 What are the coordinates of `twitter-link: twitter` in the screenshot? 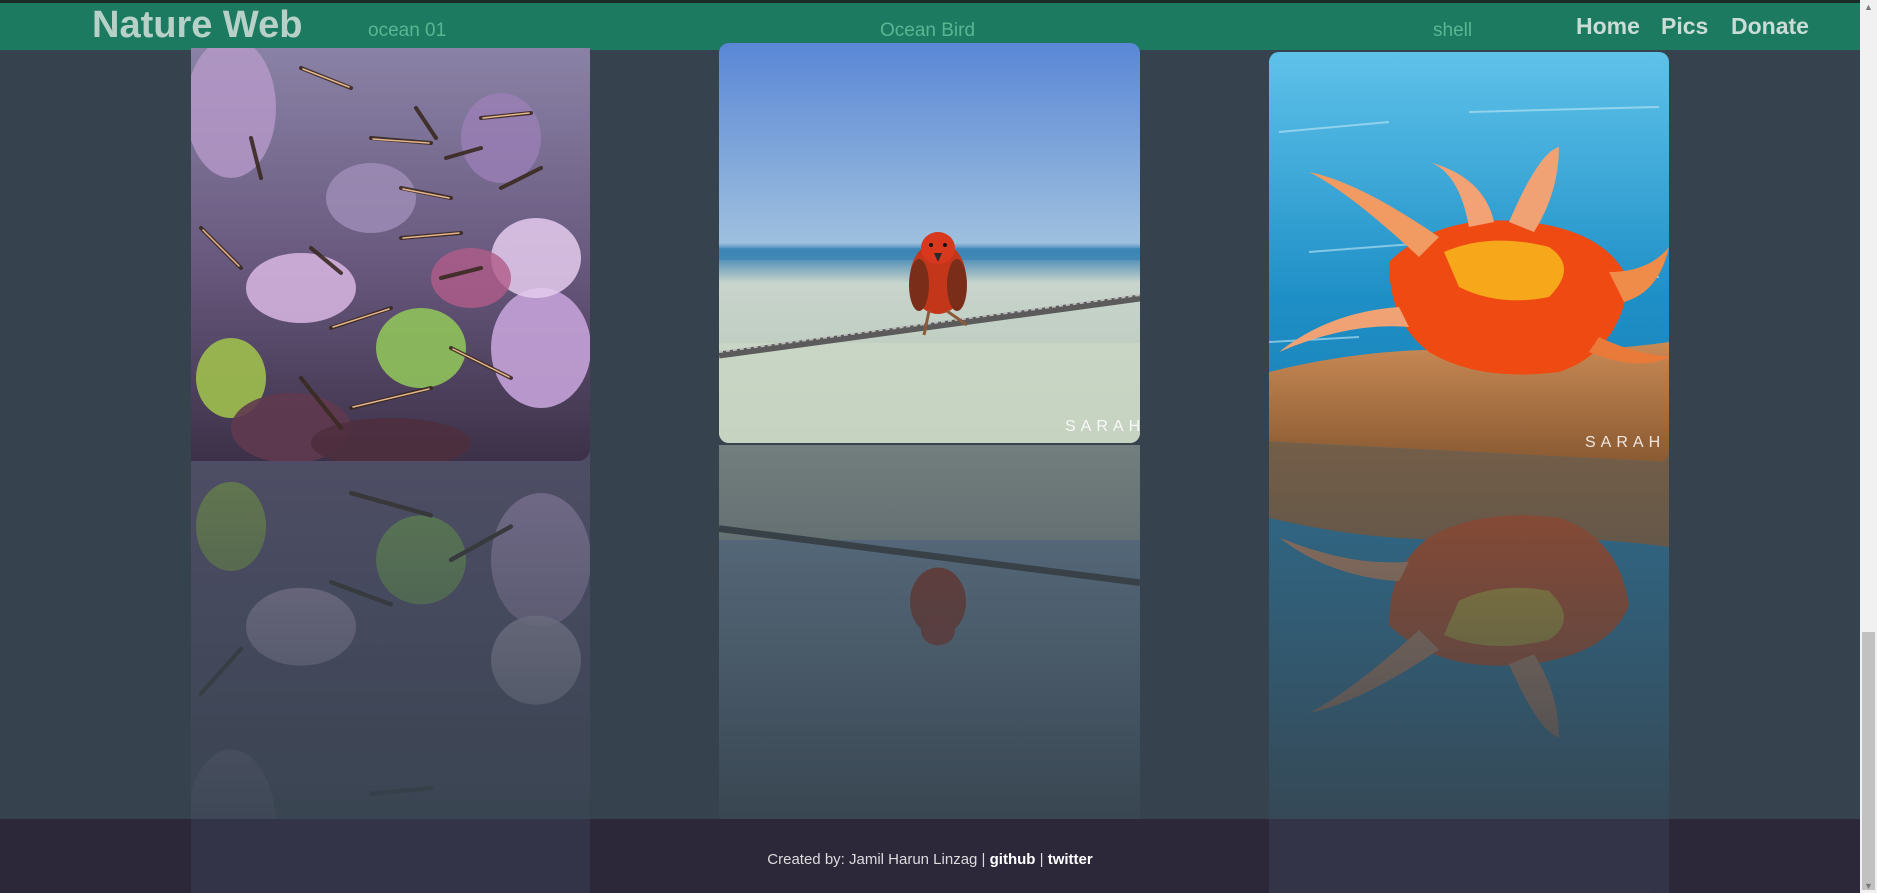 It's located at (1070, 859).